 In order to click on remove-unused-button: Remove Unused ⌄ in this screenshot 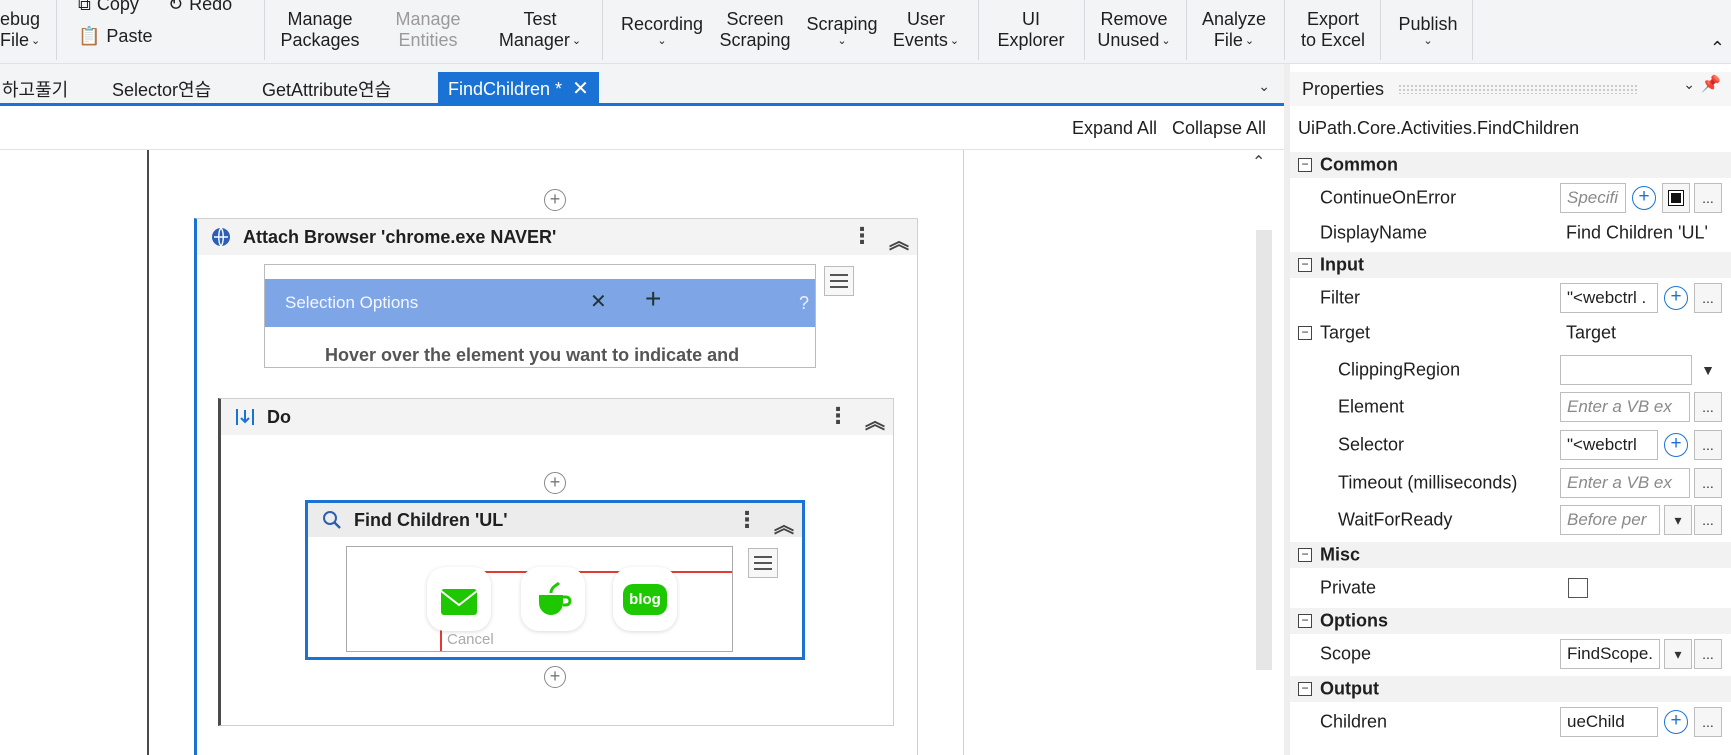, I will do `click(1134, 30)`.